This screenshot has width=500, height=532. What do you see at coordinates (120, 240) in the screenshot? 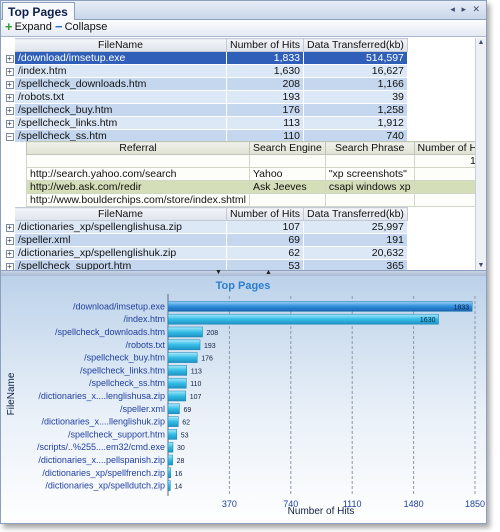
I see `cell-filename: /speller.xml` at bounding box center [120, 240].